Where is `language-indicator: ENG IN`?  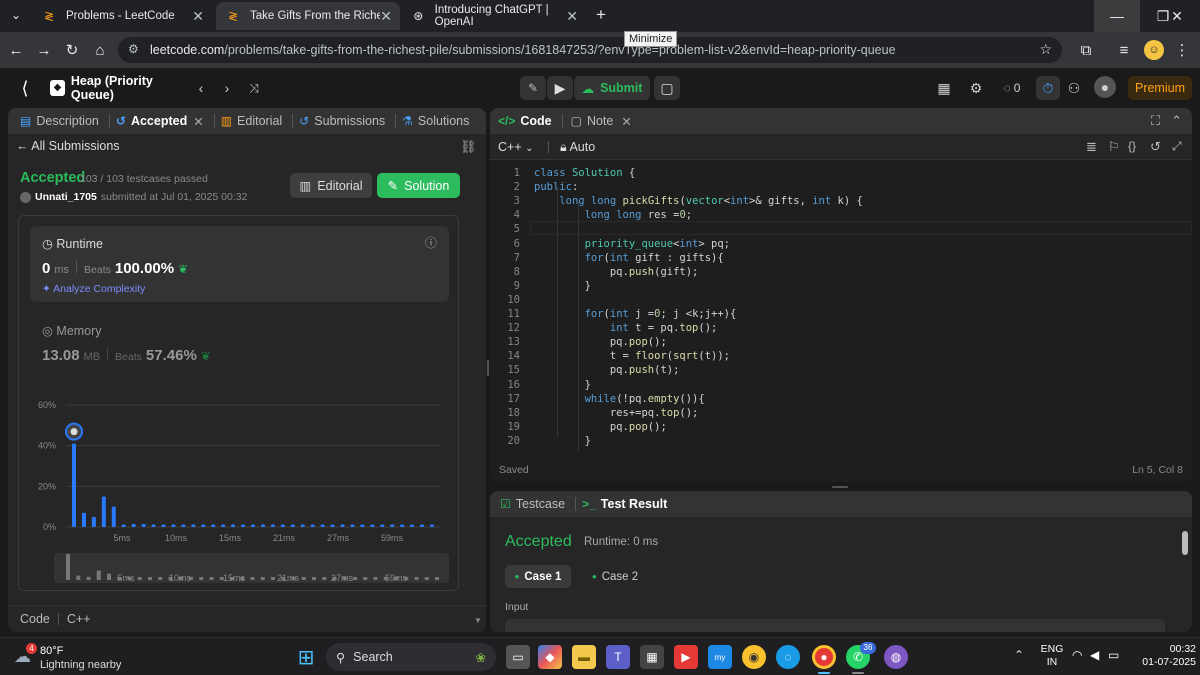
language-indicator: ENG IN is located at coordinates (1052, 656).